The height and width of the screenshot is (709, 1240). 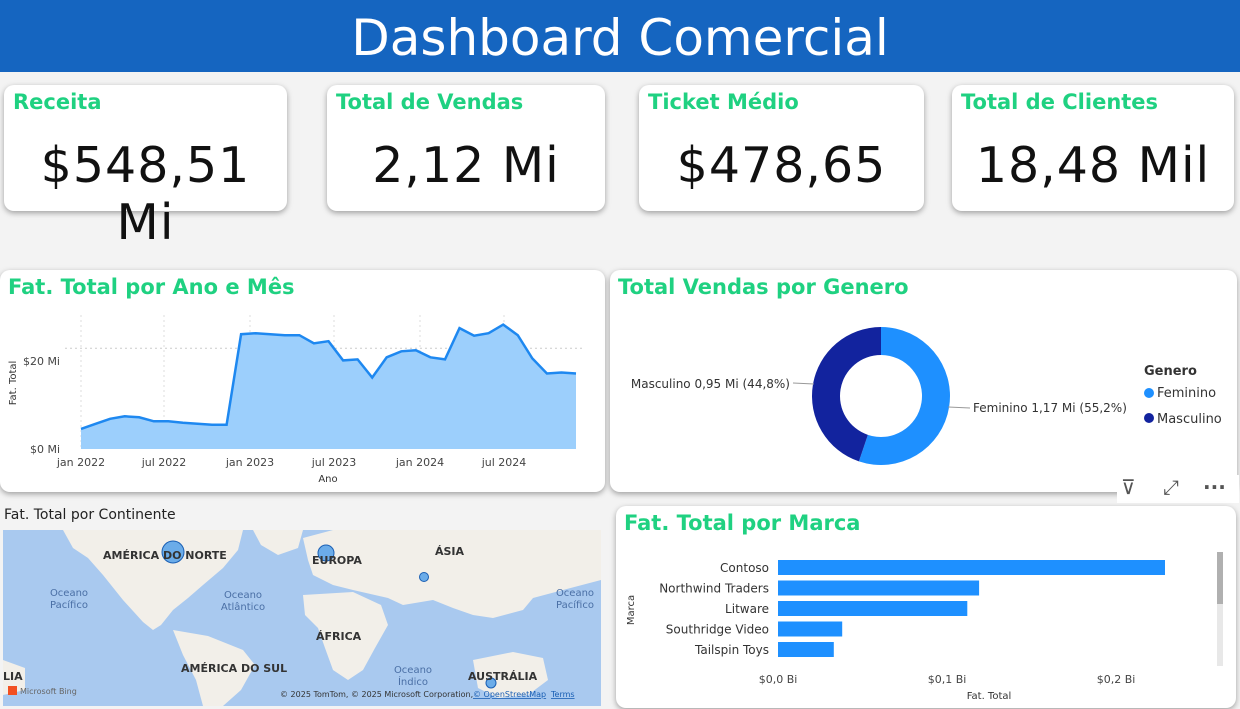 What do you see at coordinates (1170, 371) in the screenshot?
I see `legend-title: Genero` at bounding box center [1170, 371].